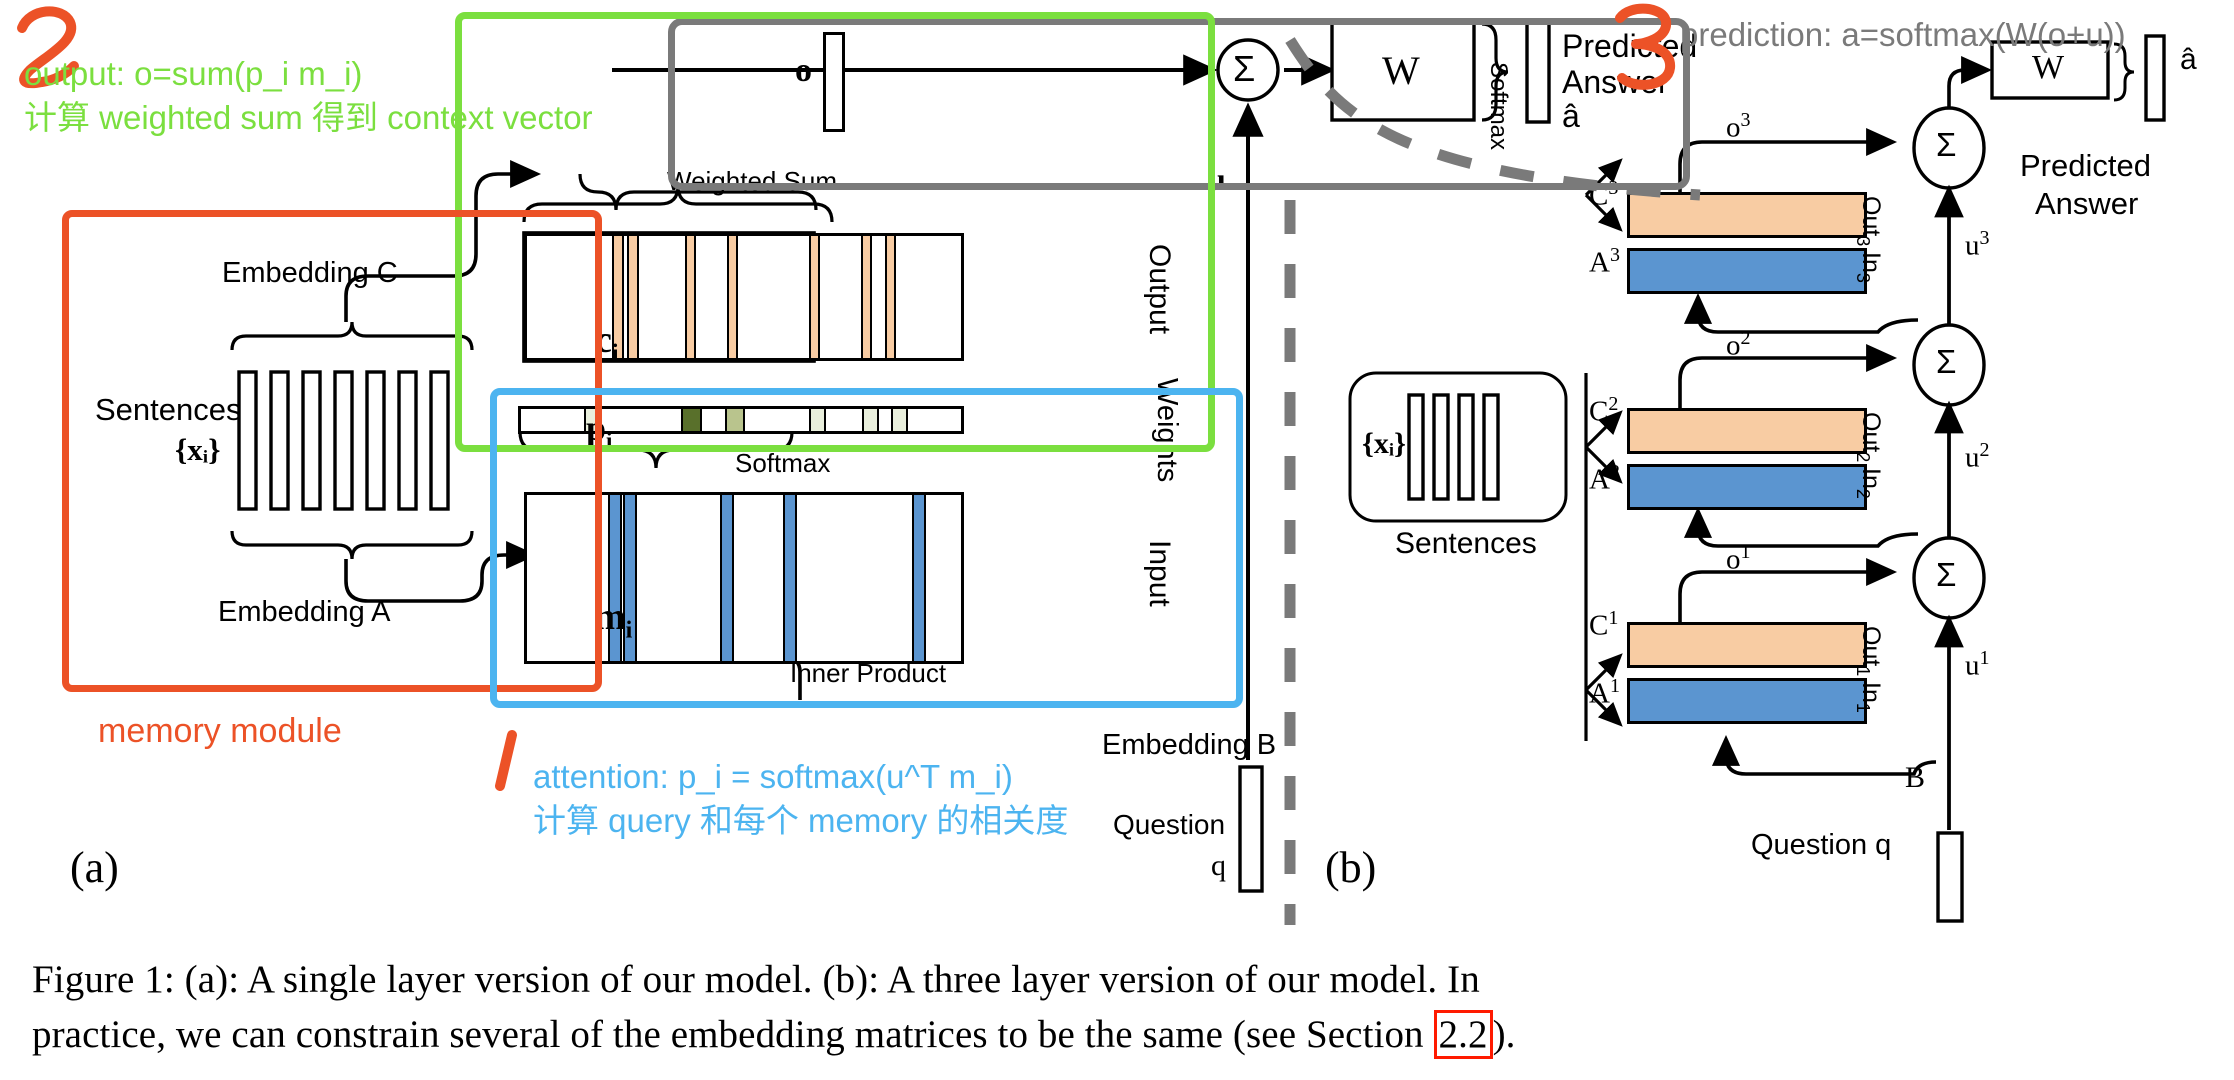  What do you see at coordinates (308, 117) in the screenshot?
I see `annotation-green-line2: 计算 weighted sum 得到 context vector` at bounding box center [308, 117].